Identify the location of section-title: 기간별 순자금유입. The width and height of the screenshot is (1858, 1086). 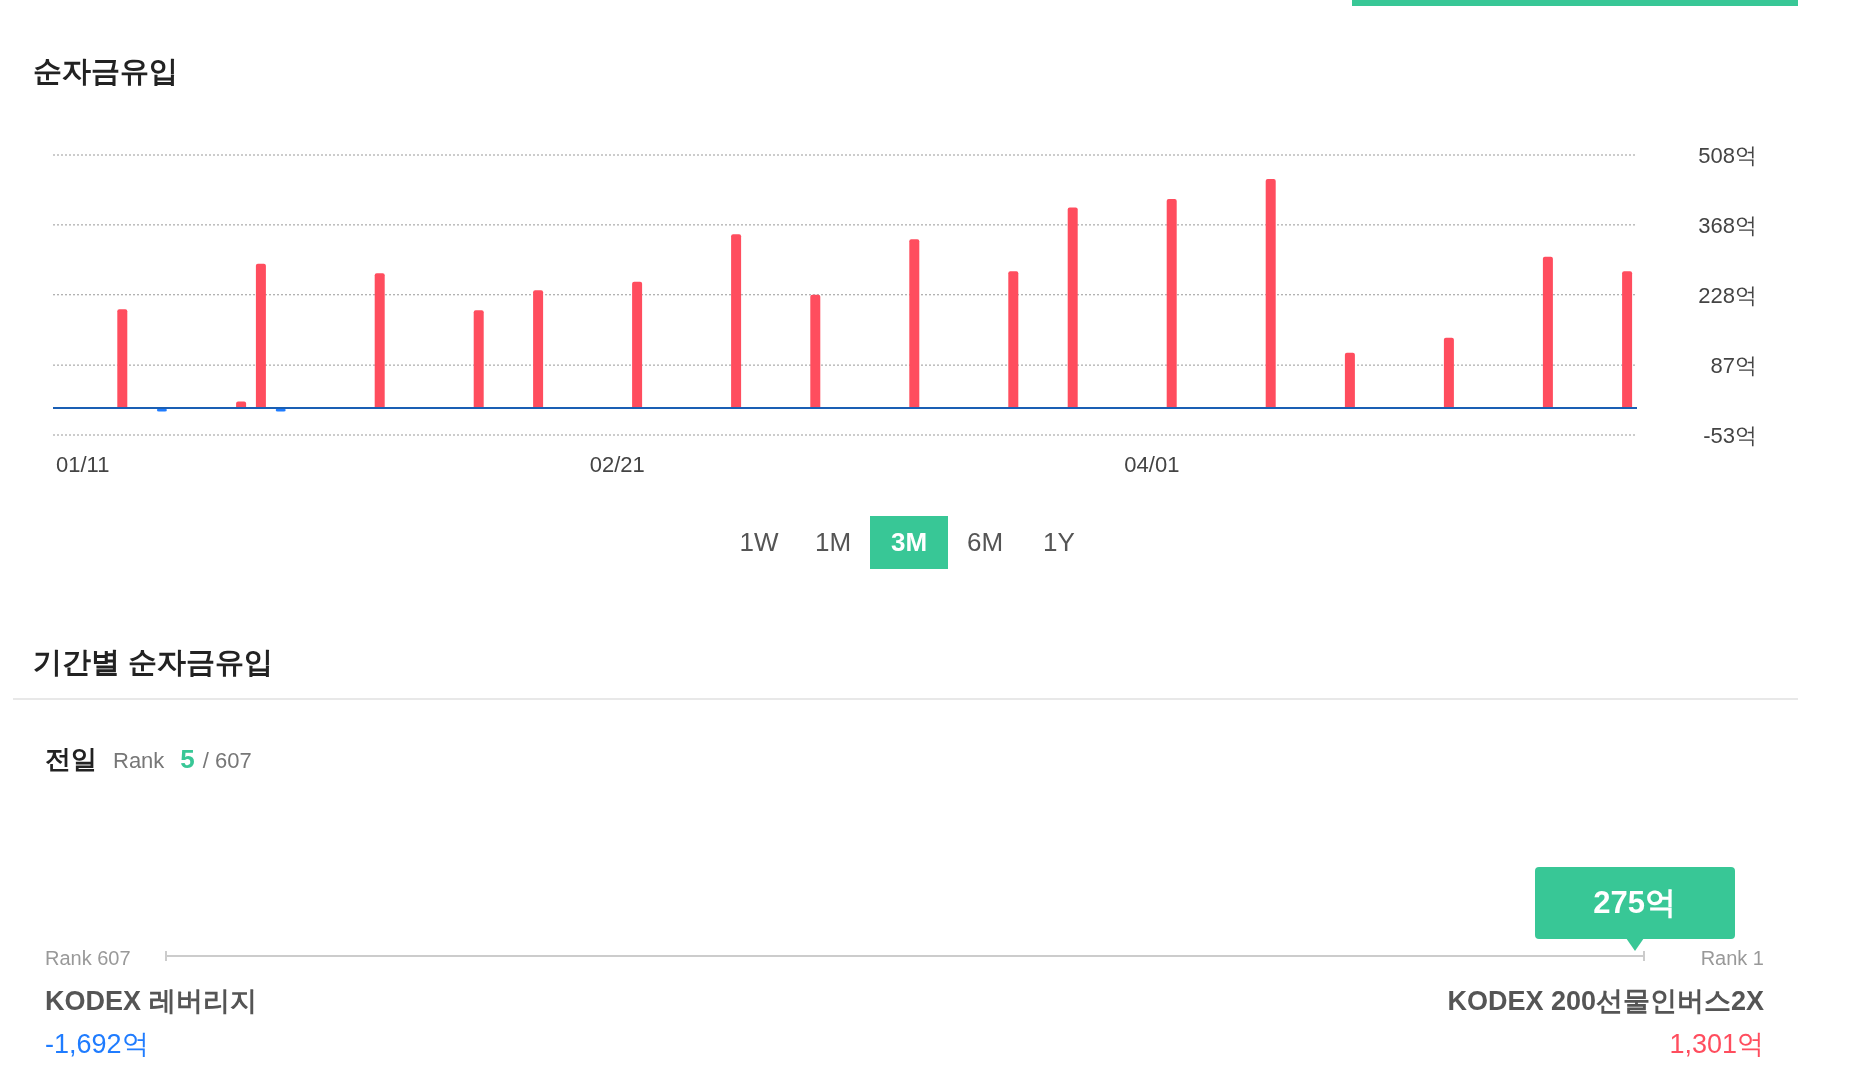
(154, 662).